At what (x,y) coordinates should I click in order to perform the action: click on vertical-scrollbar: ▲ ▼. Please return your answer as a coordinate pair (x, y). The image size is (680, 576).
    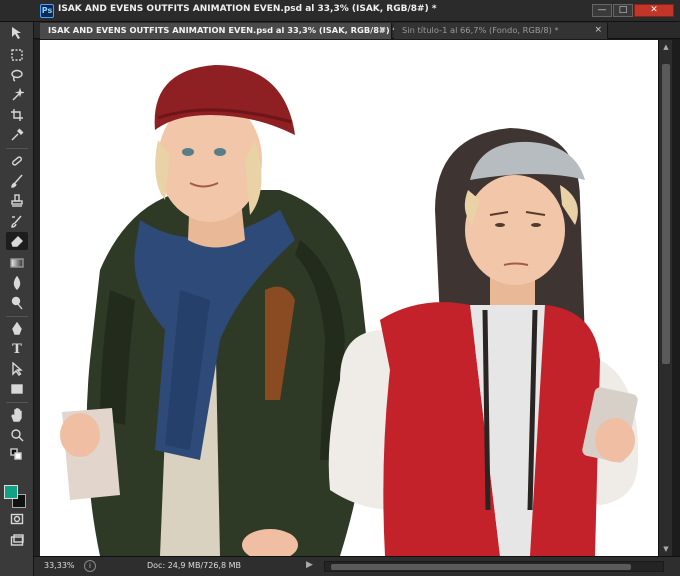
    Looking at the image, I should click on (665, 298).